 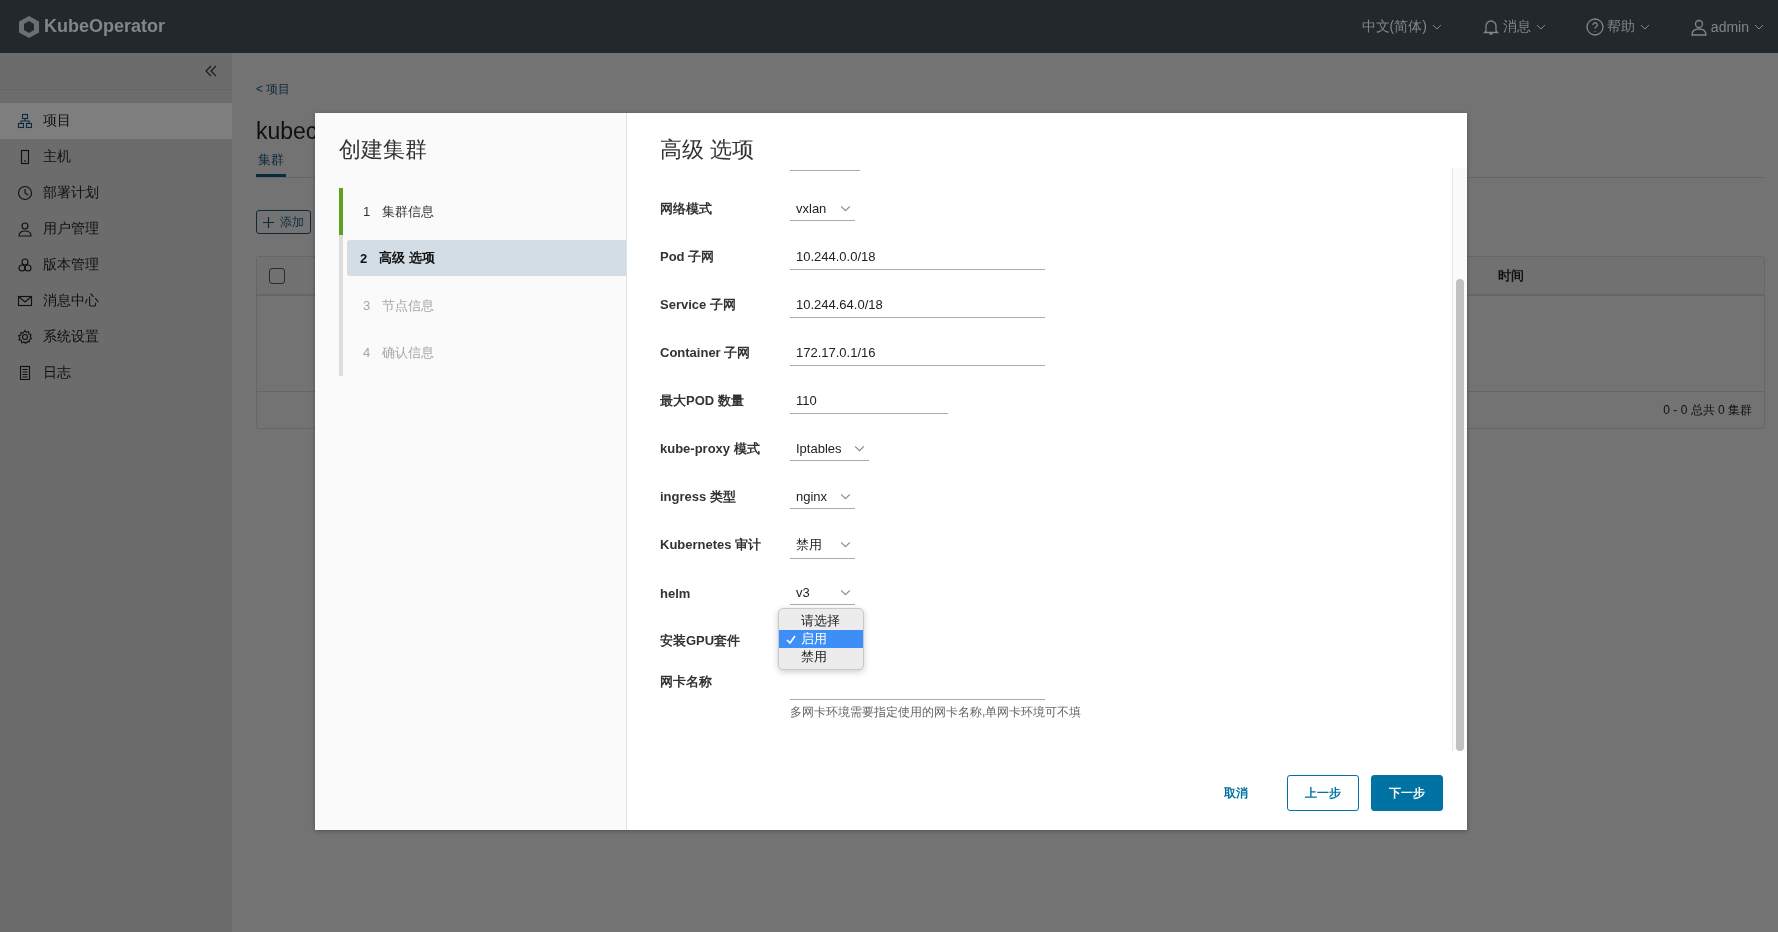 What do you see at coordinates (791, 639) in the screenshot?
I see `check-icon` at bounding box center [791, 639].